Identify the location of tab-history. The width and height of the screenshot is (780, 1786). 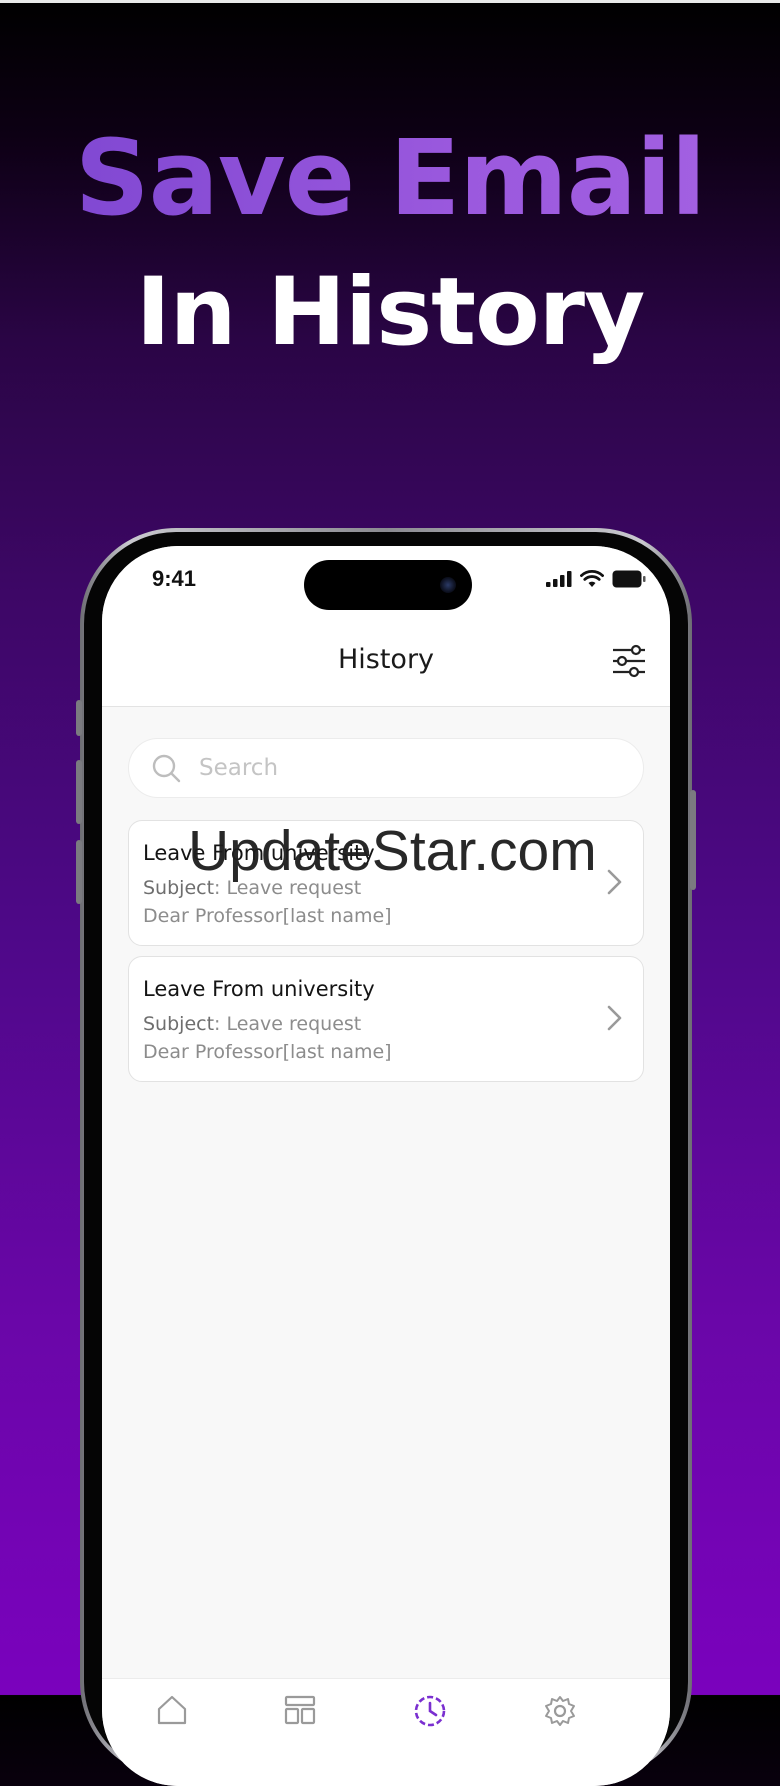
(430, 1709).